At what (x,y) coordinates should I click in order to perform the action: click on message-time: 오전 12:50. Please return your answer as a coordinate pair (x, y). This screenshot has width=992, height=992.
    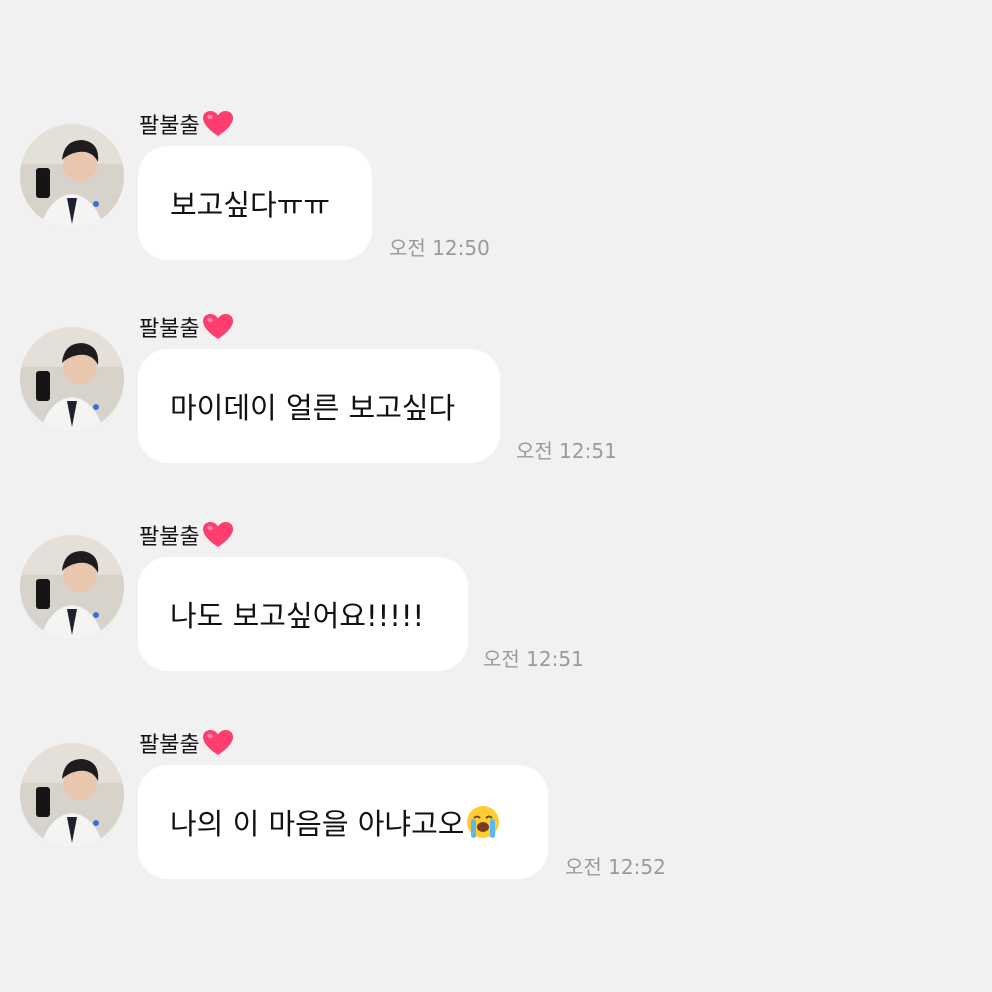
    Looking at the image, I should click on (439, 248).